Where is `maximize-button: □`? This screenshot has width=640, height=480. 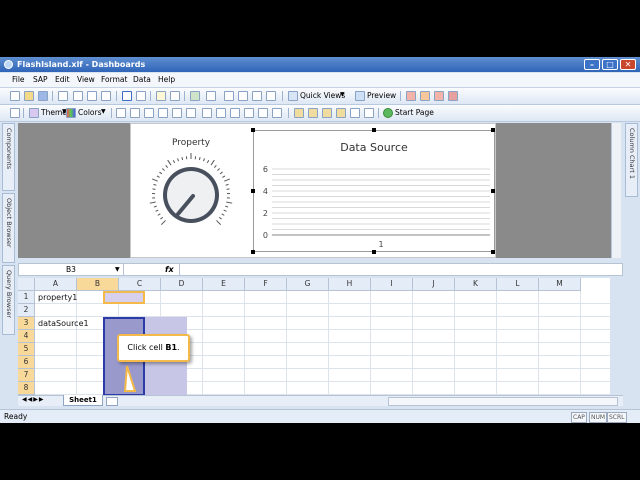
maximize-button: □ is located at coordinates (610, 64).